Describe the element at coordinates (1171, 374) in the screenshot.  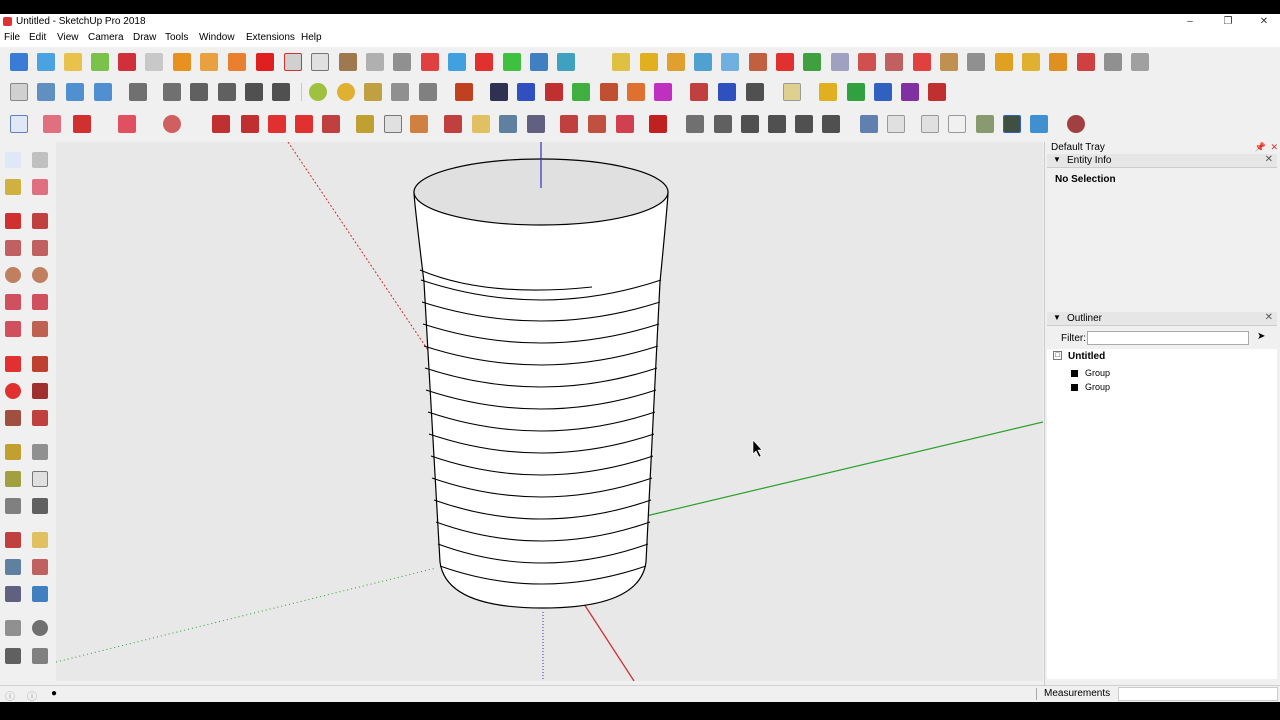
I see `outliner-item: Group` at that location.